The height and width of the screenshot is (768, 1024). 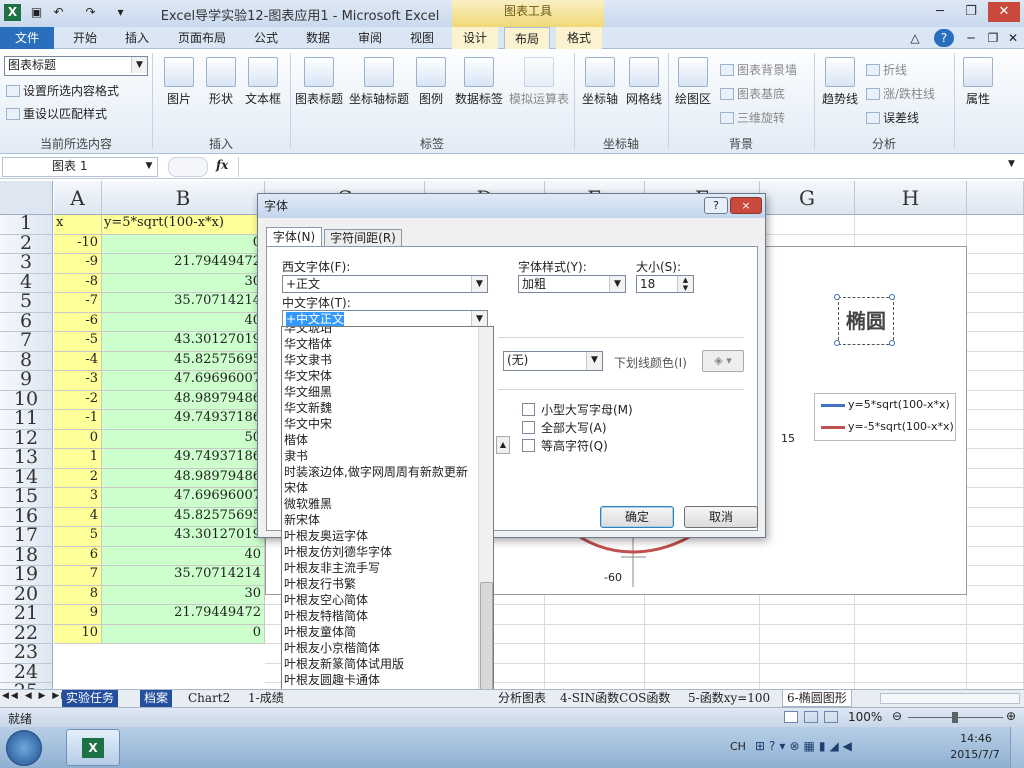 What do you see at coordinates (528, 409) in the screenshot?
I see `small-caps-checkbox` at bounding box center [528, 409].